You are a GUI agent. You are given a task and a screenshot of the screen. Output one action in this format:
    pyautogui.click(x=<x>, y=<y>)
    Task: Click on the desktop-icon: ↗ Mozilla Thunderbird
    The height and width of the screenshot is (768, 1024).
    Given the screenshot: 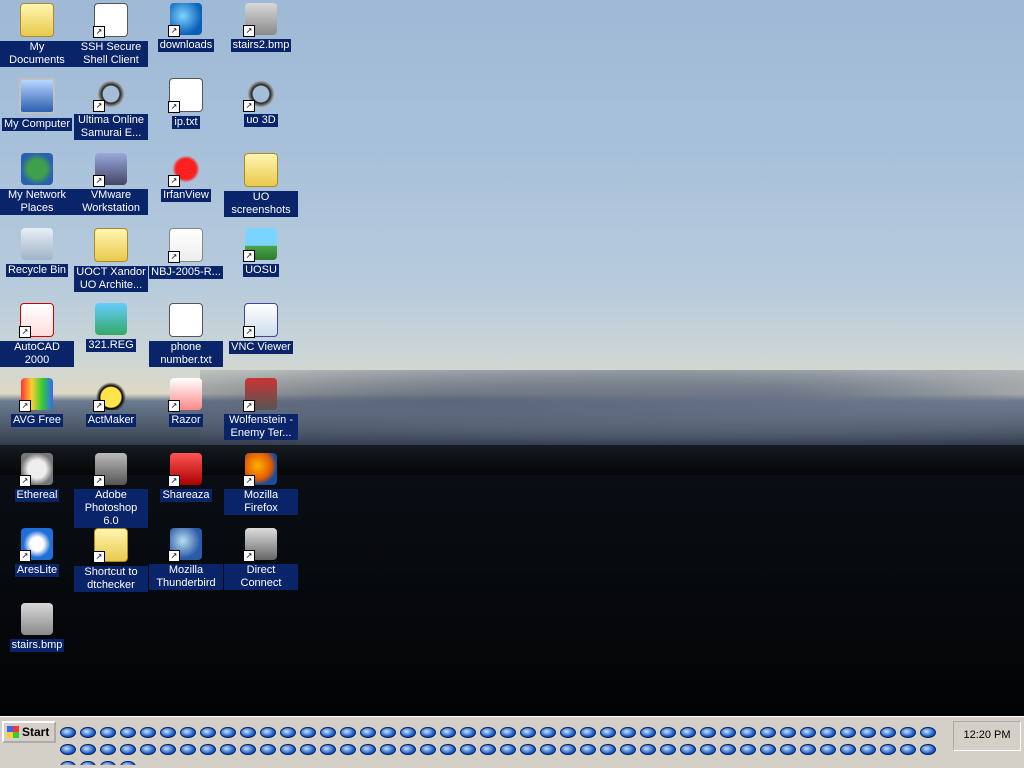 What is the action you would take?
    pyautogui.click(x=186, y=557)
    